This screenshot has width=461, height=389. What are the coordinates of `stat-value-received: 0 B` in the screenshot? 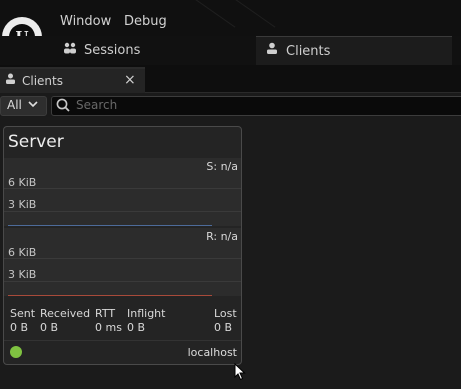 It's located at (49, 327).